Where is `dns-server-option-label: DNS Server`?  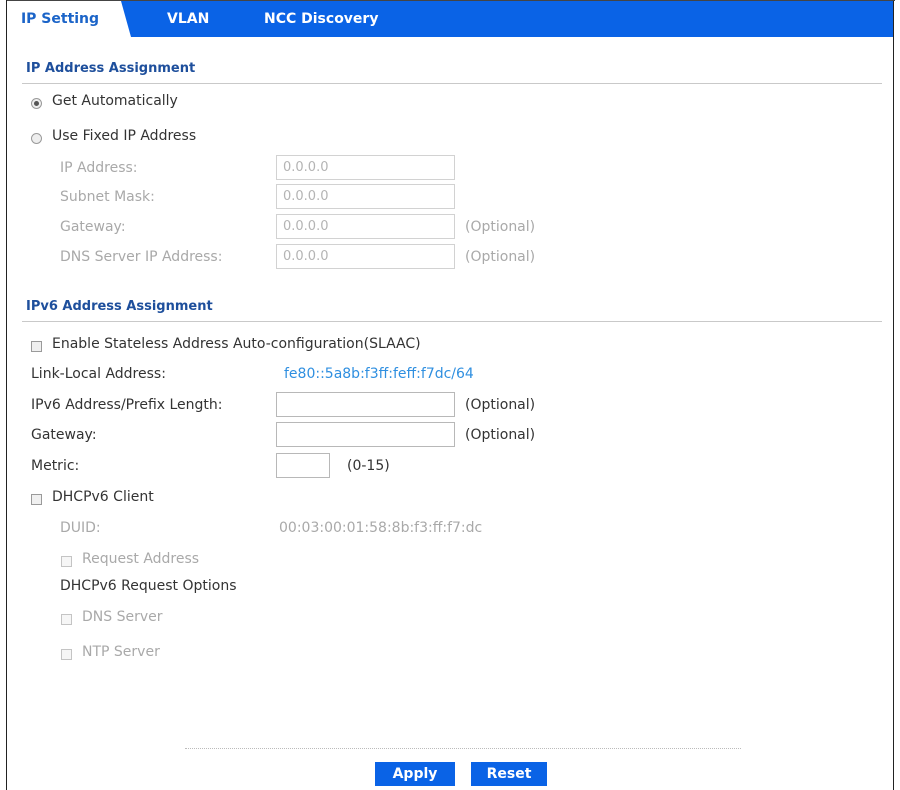 dns-server-option-label: DNS Server is located at coordinates (122, 617).